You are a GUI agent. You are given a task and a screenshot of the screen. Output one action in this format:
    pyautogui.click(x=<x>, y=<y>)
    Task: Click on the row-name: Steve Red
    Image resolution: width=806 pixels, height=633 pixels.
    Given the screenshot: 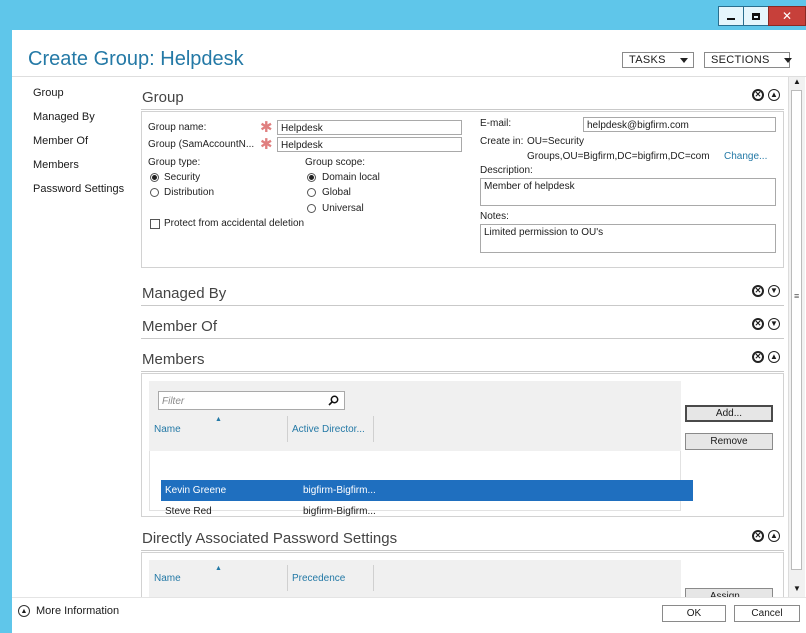 What is the action you would take?
    pyautogui.click(x=188, y=511)
    